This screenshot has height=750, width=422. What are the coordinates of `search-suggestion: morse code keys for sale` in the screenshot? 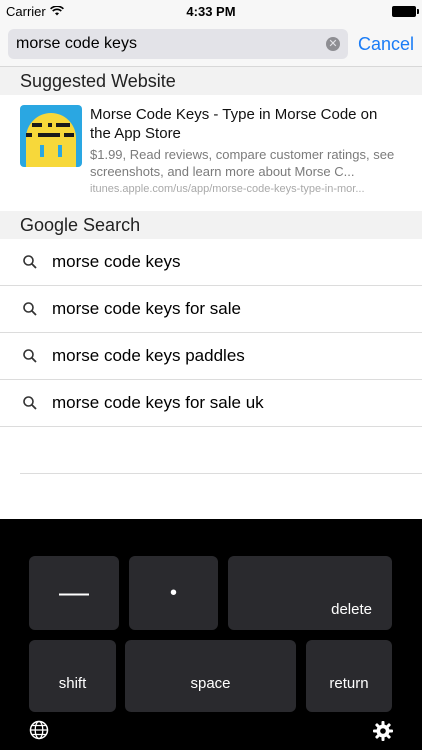 It's located at (211, 309).